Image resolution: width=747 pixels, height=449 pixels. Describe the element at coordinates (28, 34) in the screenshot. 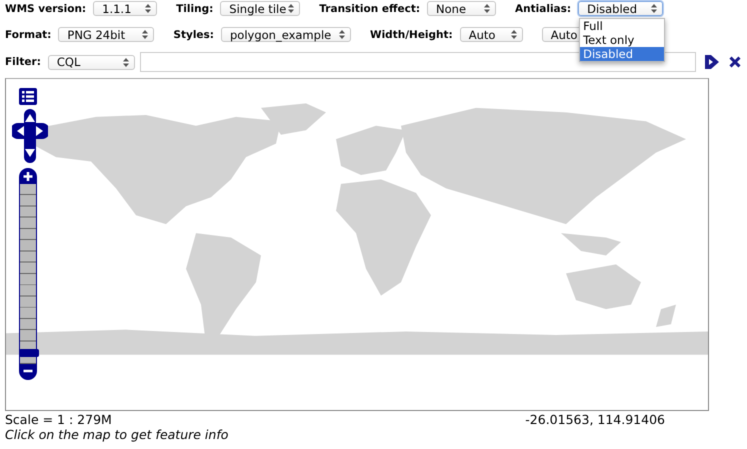

I see `field-label: Format:` at that location.